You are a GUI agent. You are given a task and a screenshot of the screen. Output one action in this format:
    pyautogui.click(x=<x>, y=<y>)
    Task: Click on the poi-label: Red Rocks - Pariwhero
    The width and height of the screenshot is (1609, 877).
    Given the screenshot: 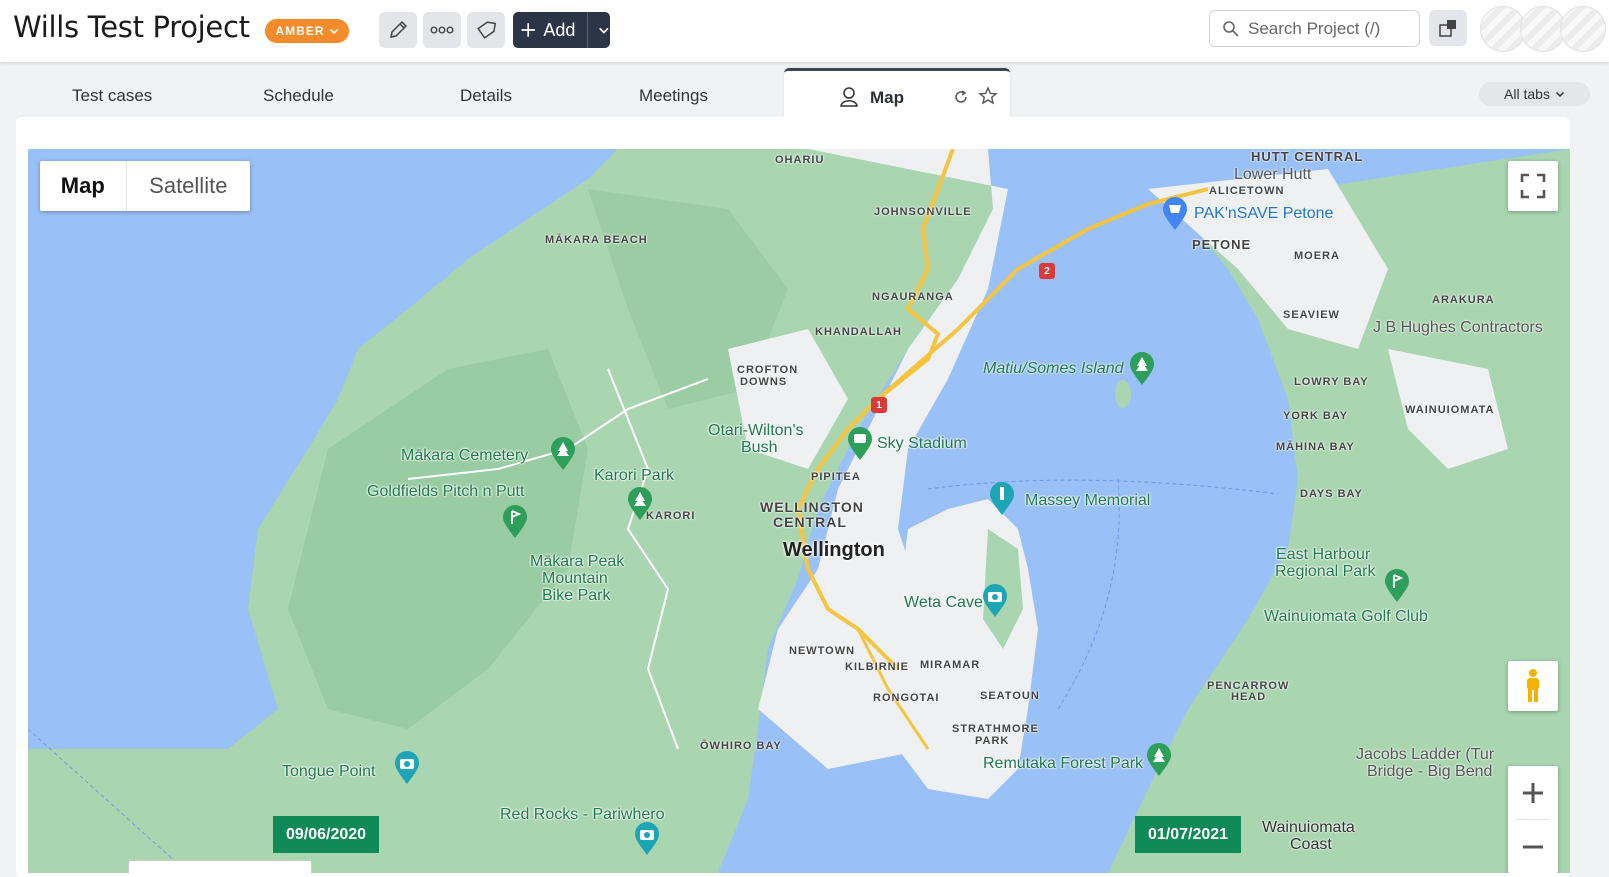 What is the action you would take?
    pyautogui.click(x=582, y=814)
    